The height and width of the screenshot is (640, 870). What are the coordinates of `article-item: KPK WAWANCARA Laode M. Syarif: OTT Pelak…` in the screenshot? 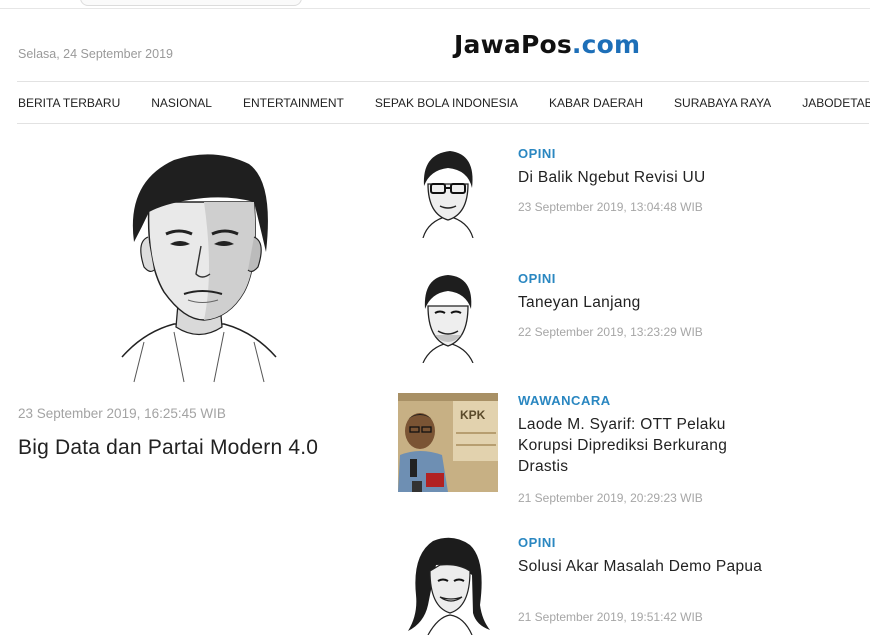 It's located at (633, 449).